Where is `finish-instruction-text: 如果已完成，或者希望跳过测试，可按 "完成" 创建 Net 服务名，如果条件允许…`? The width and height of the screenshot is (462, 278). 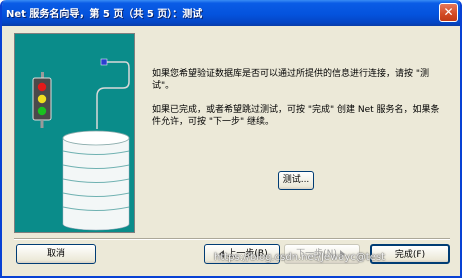
finish-instruction-text: 如果已完成，或者希望跳过测试，可按 "完成" 创建 Net 服务名，如果条件允许… is located at coordinates (296, 116).